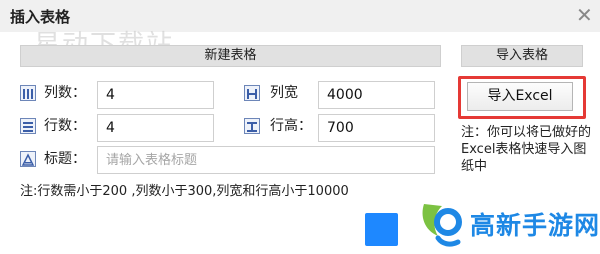 The image size is (600, 254). What do you see at coordinates (184, 191) in the screenshot?
I see `limits-note: 注:行数需小于200 ,列数小于300,列宽和行高小于10000` at bounding box center [184, 191].